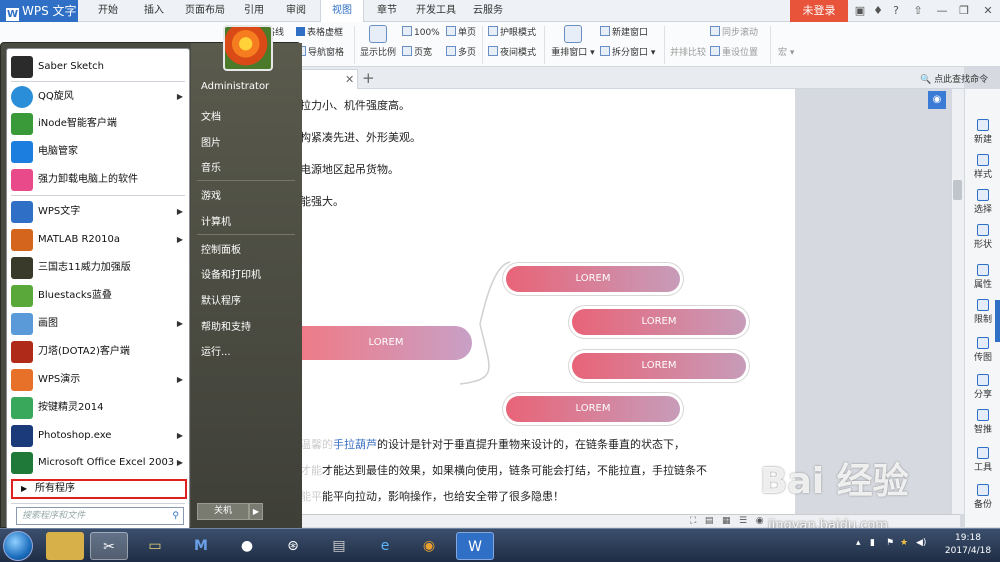 The width and height of the screenshot is (1000, 562). What do you see at coordinates (997, 321) in the screenshot?
I see `taskpane-collapse-handle` at bounding box center [997, 321].